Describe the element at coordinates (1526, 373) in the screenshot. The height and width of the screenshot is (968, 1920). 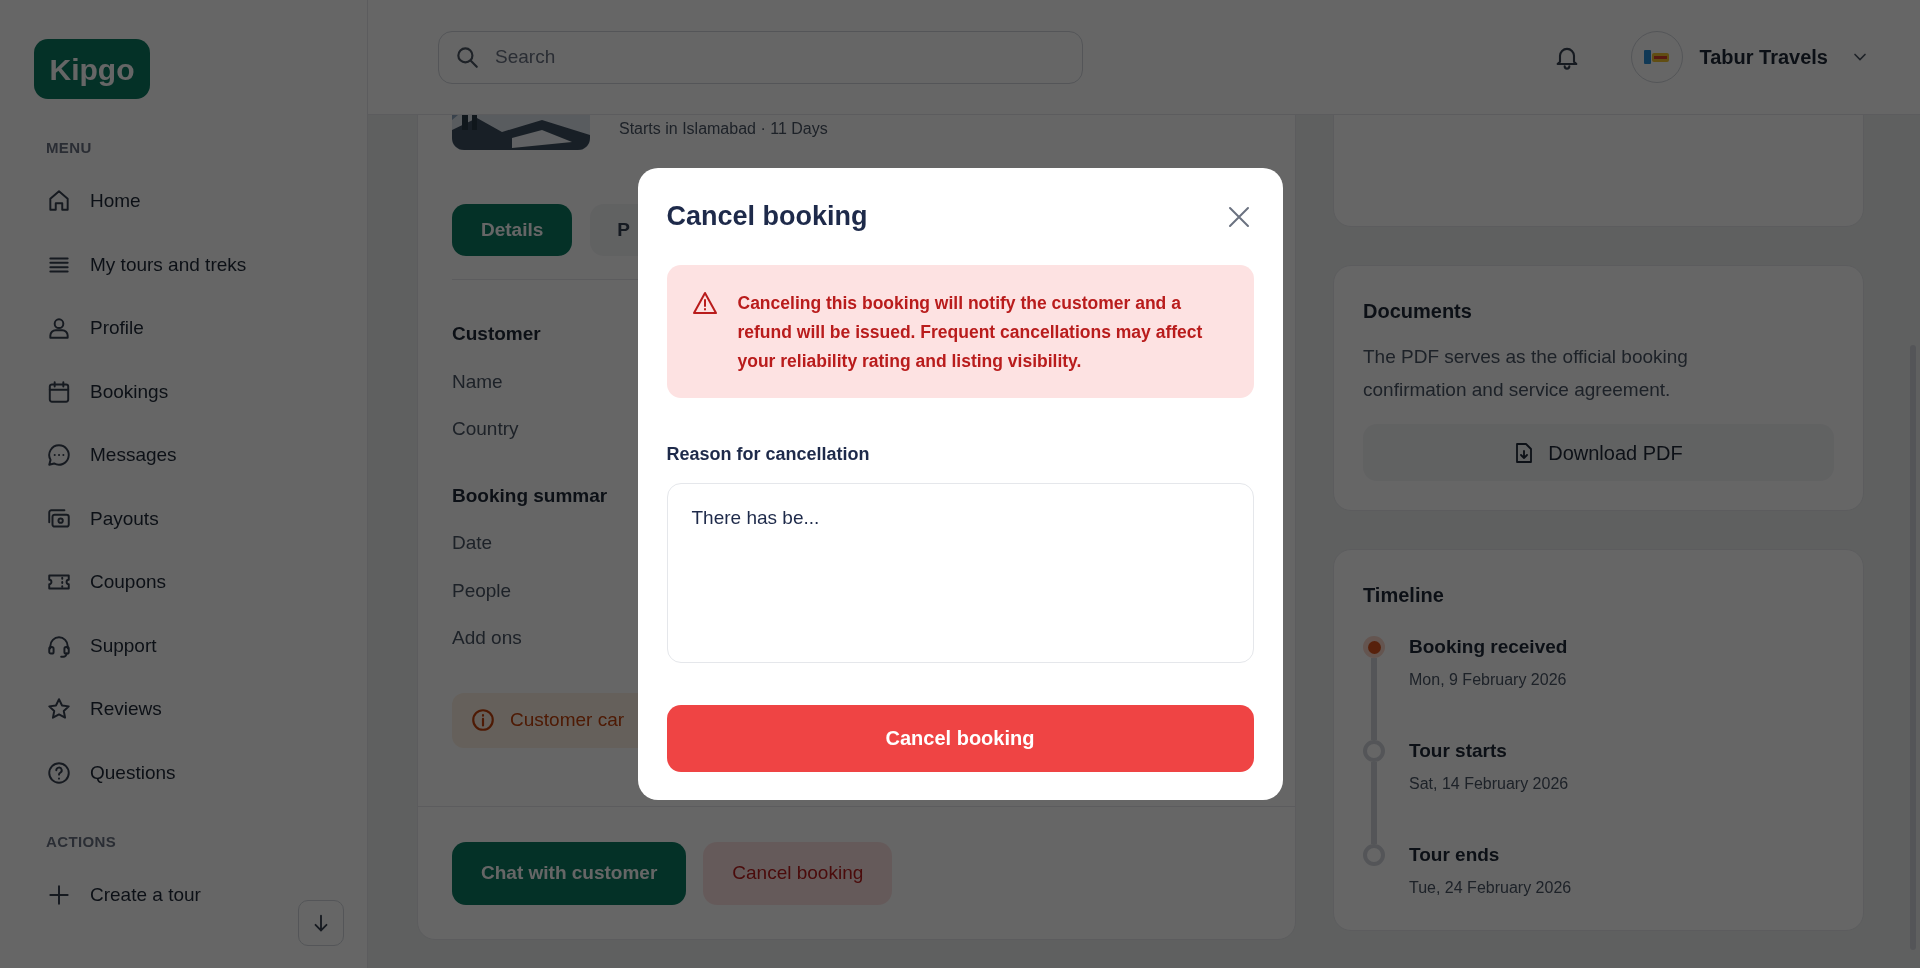
I see `documents-description: The PDF serves as the official booking confirmation and service agreement.` at that location.